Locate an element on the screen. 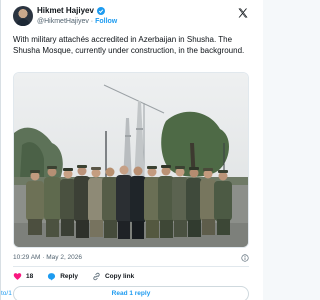 This screenshot has width=320, height=300. tweet-meta-row: 10:29 AM · May 2, 2026 is located at coordinates (131, 258).